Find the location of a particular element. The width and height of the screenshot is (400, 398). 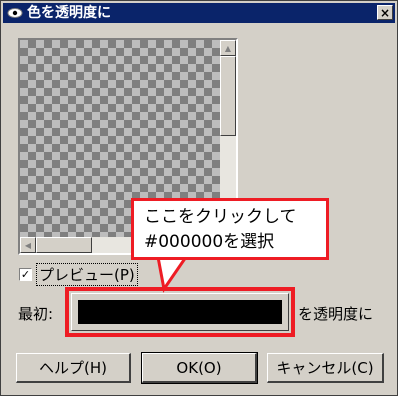

help-button: ヘルプ(H) is located at coordinates (73, 368).